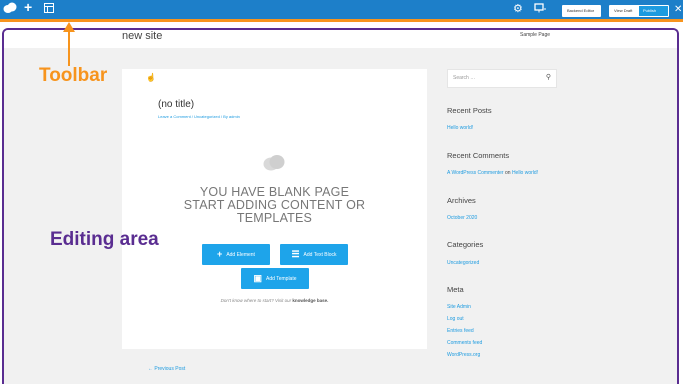  I want to click on meta-link-log-out: Log out, so click(455, 319).